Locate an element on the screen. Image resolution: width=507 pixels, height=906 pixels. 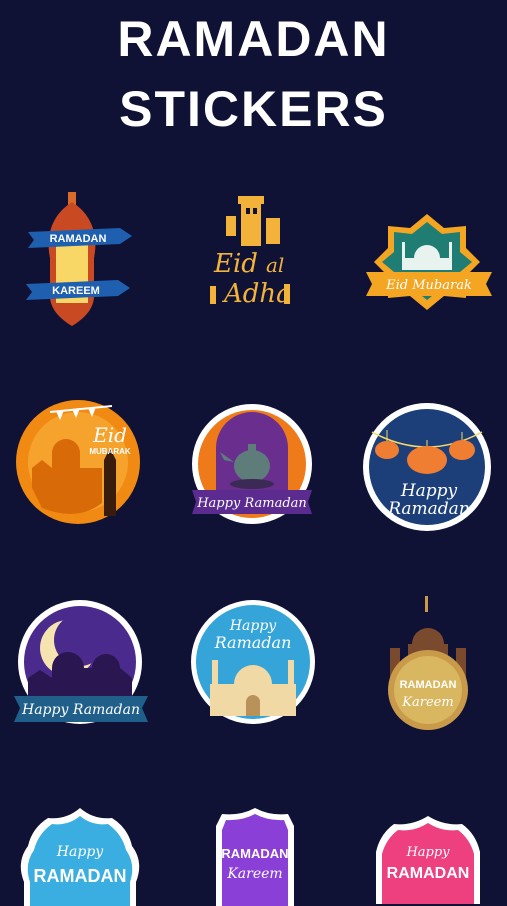
sticker-ramadan-kareem-badge: RAMADAN Kareem is located at coordinates (428, 663).